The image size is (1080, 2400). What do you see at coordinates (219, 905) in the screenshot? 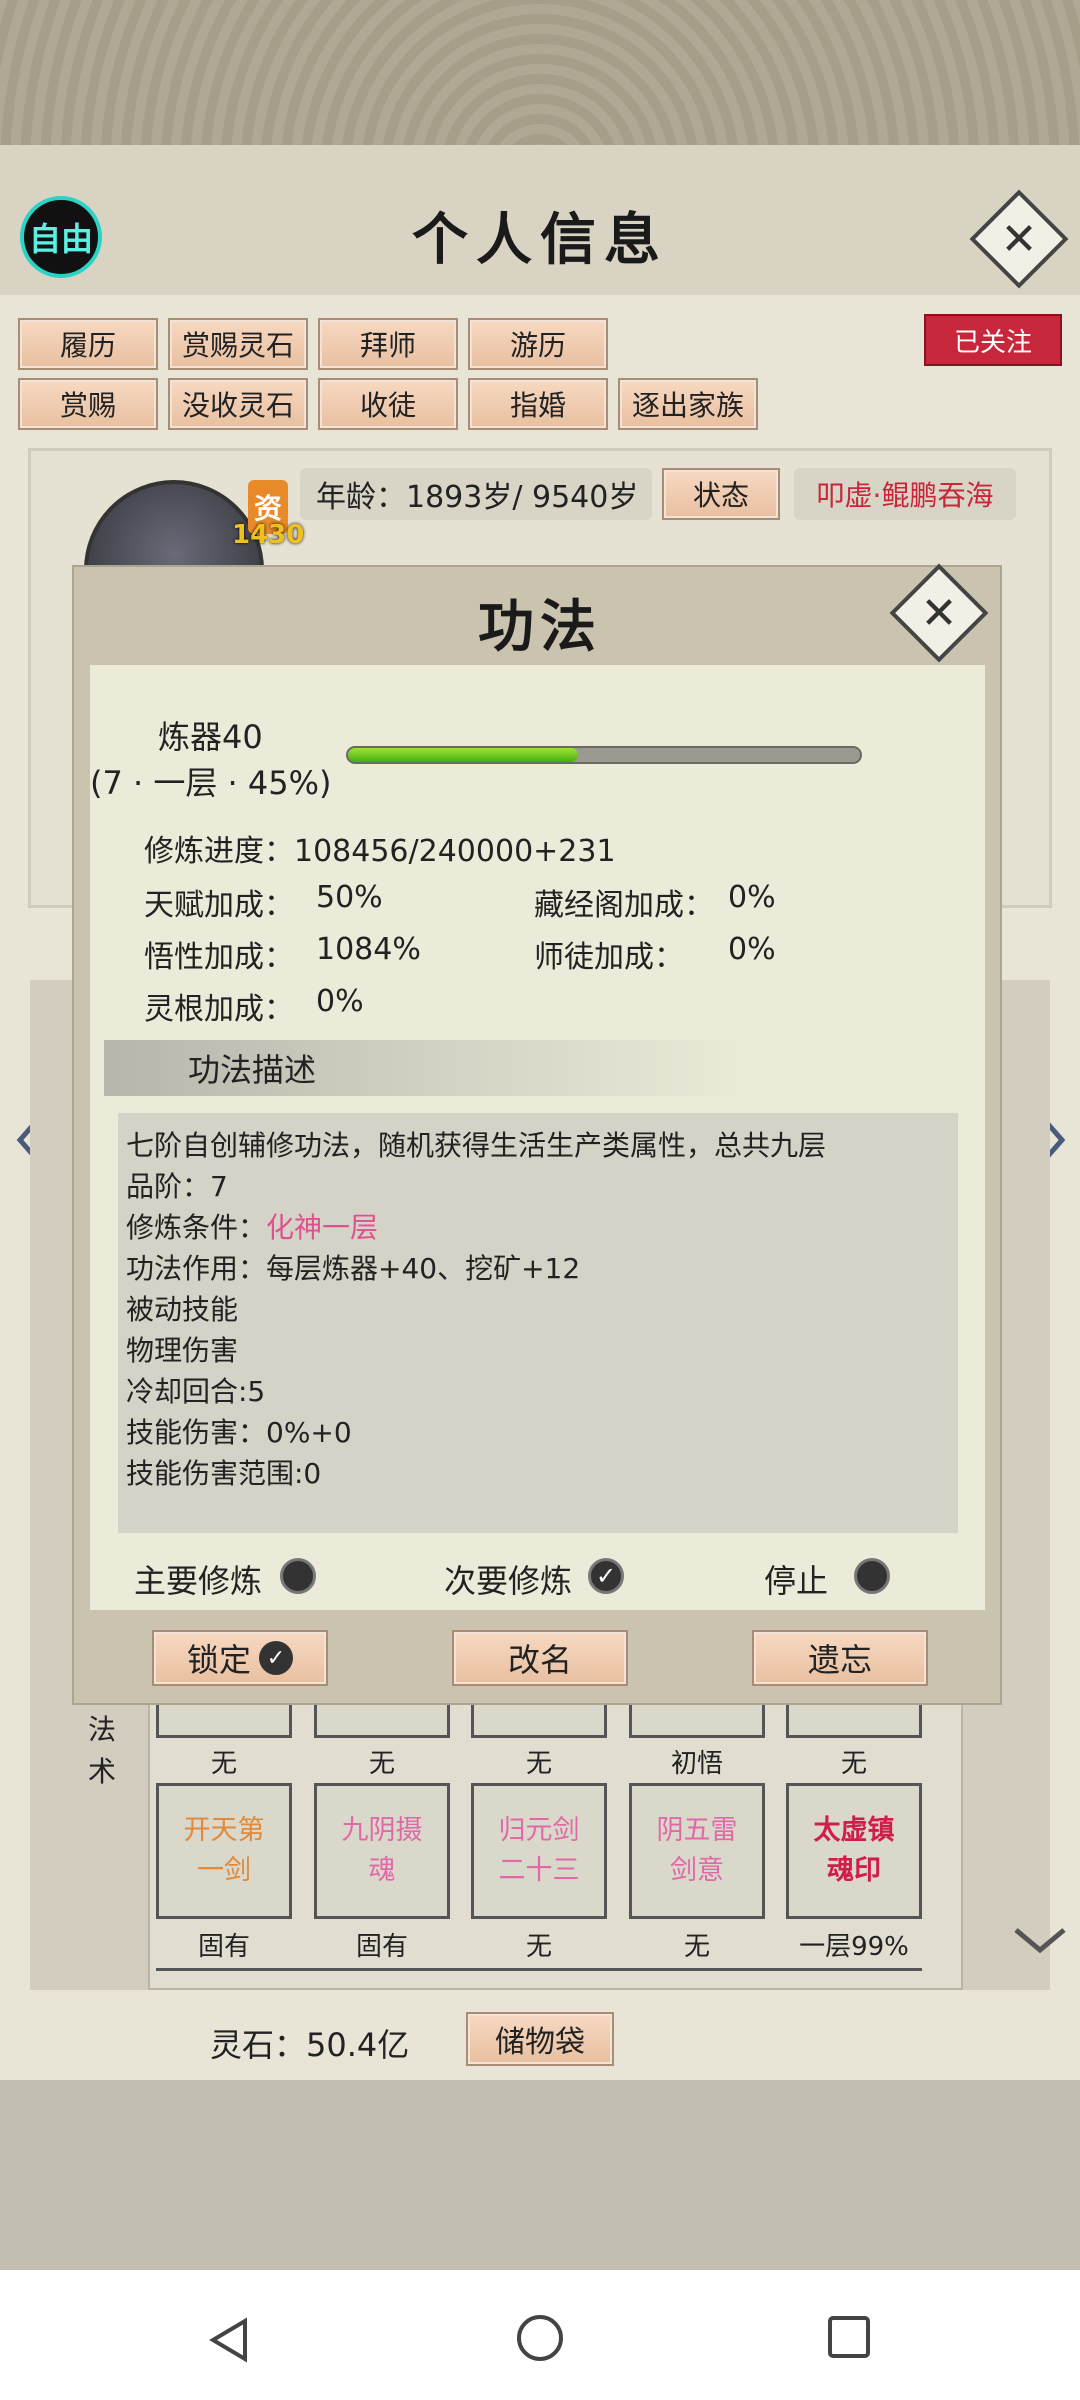
I see `talent-bonus-label: 天赋加成：` at bounding box center [219, 905].